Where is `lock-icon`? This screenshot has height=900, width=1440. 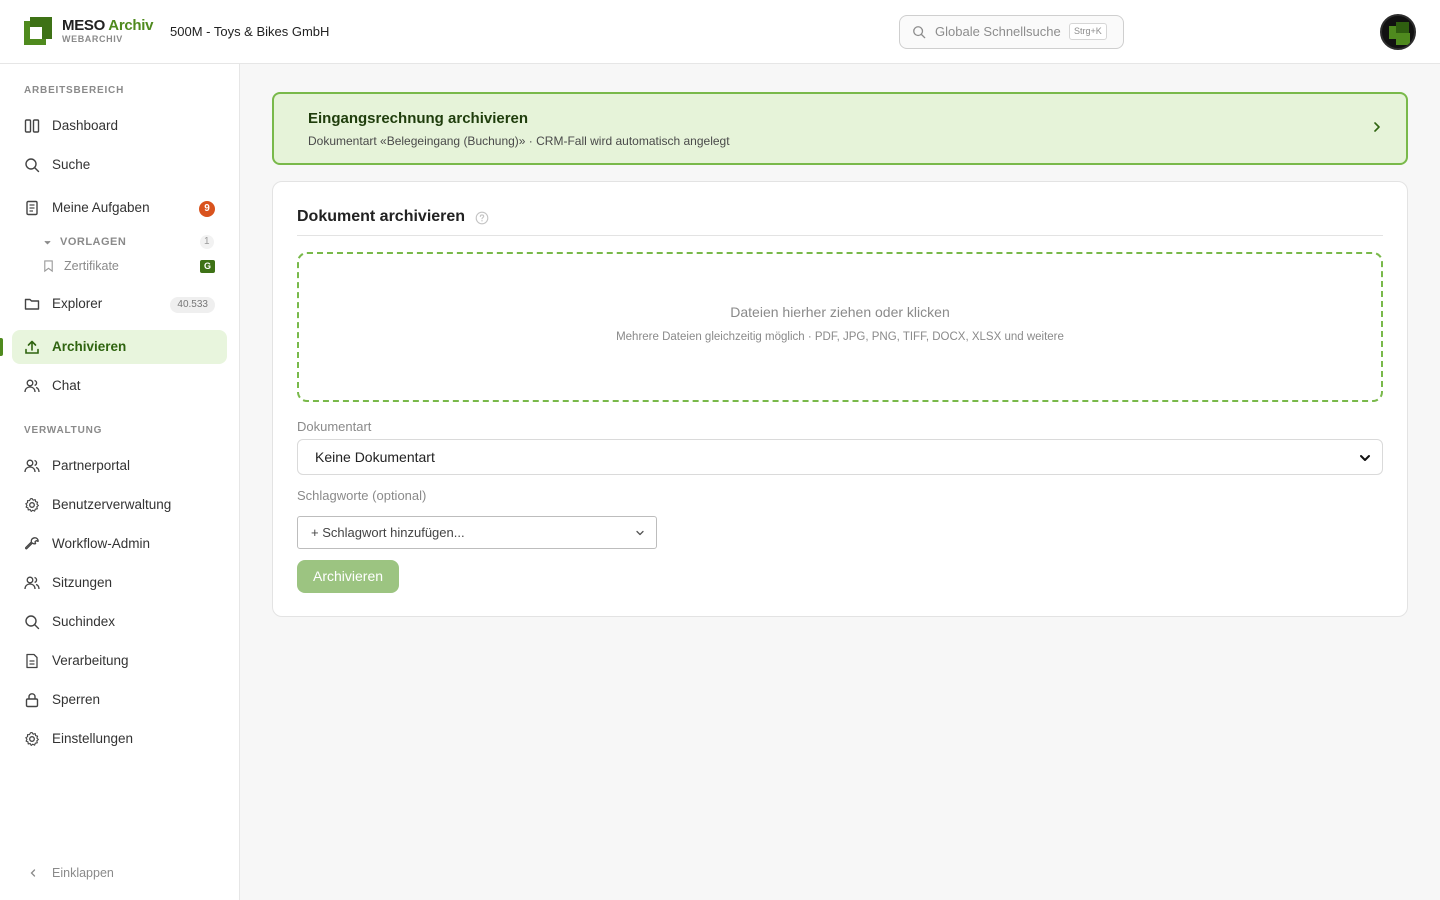 lock-icon is located at coordinates (32, 700).